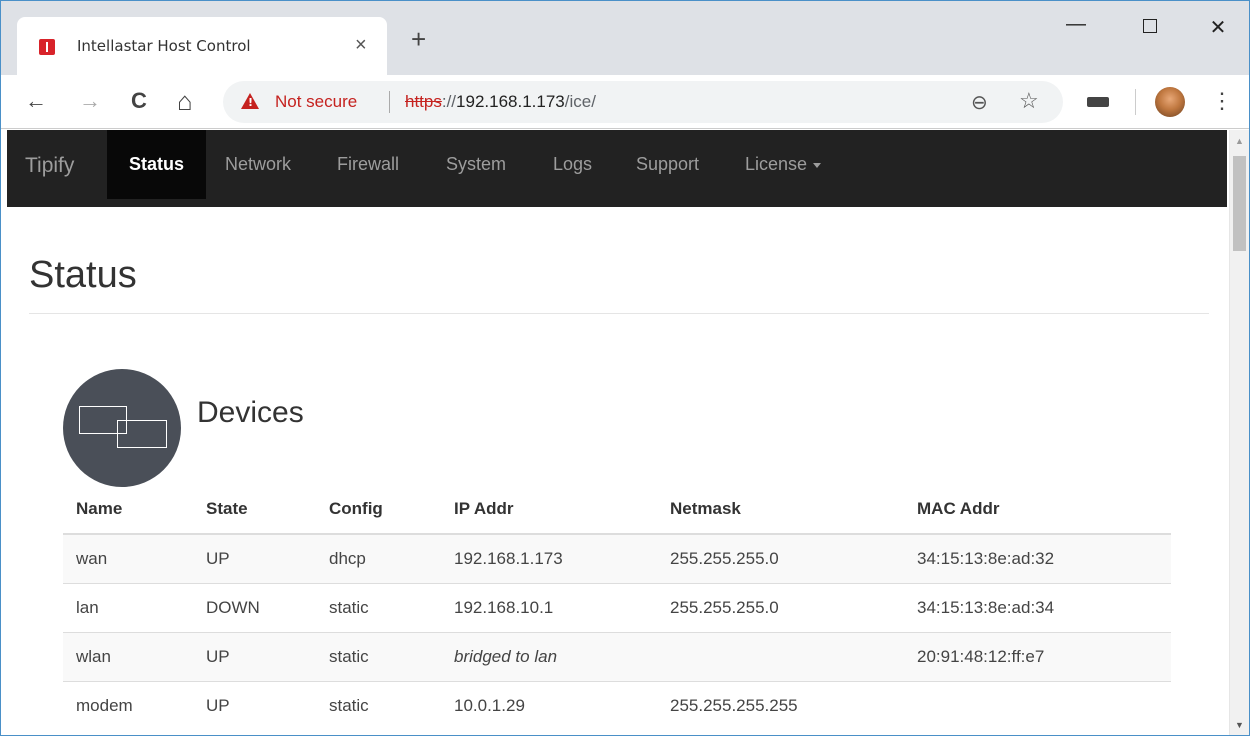 The image size is (1250, 736). What do you see at coordinates (979, 102) in the screenshot?
I see `zoom-icon: ⊖` at bounding box center [979, 102].